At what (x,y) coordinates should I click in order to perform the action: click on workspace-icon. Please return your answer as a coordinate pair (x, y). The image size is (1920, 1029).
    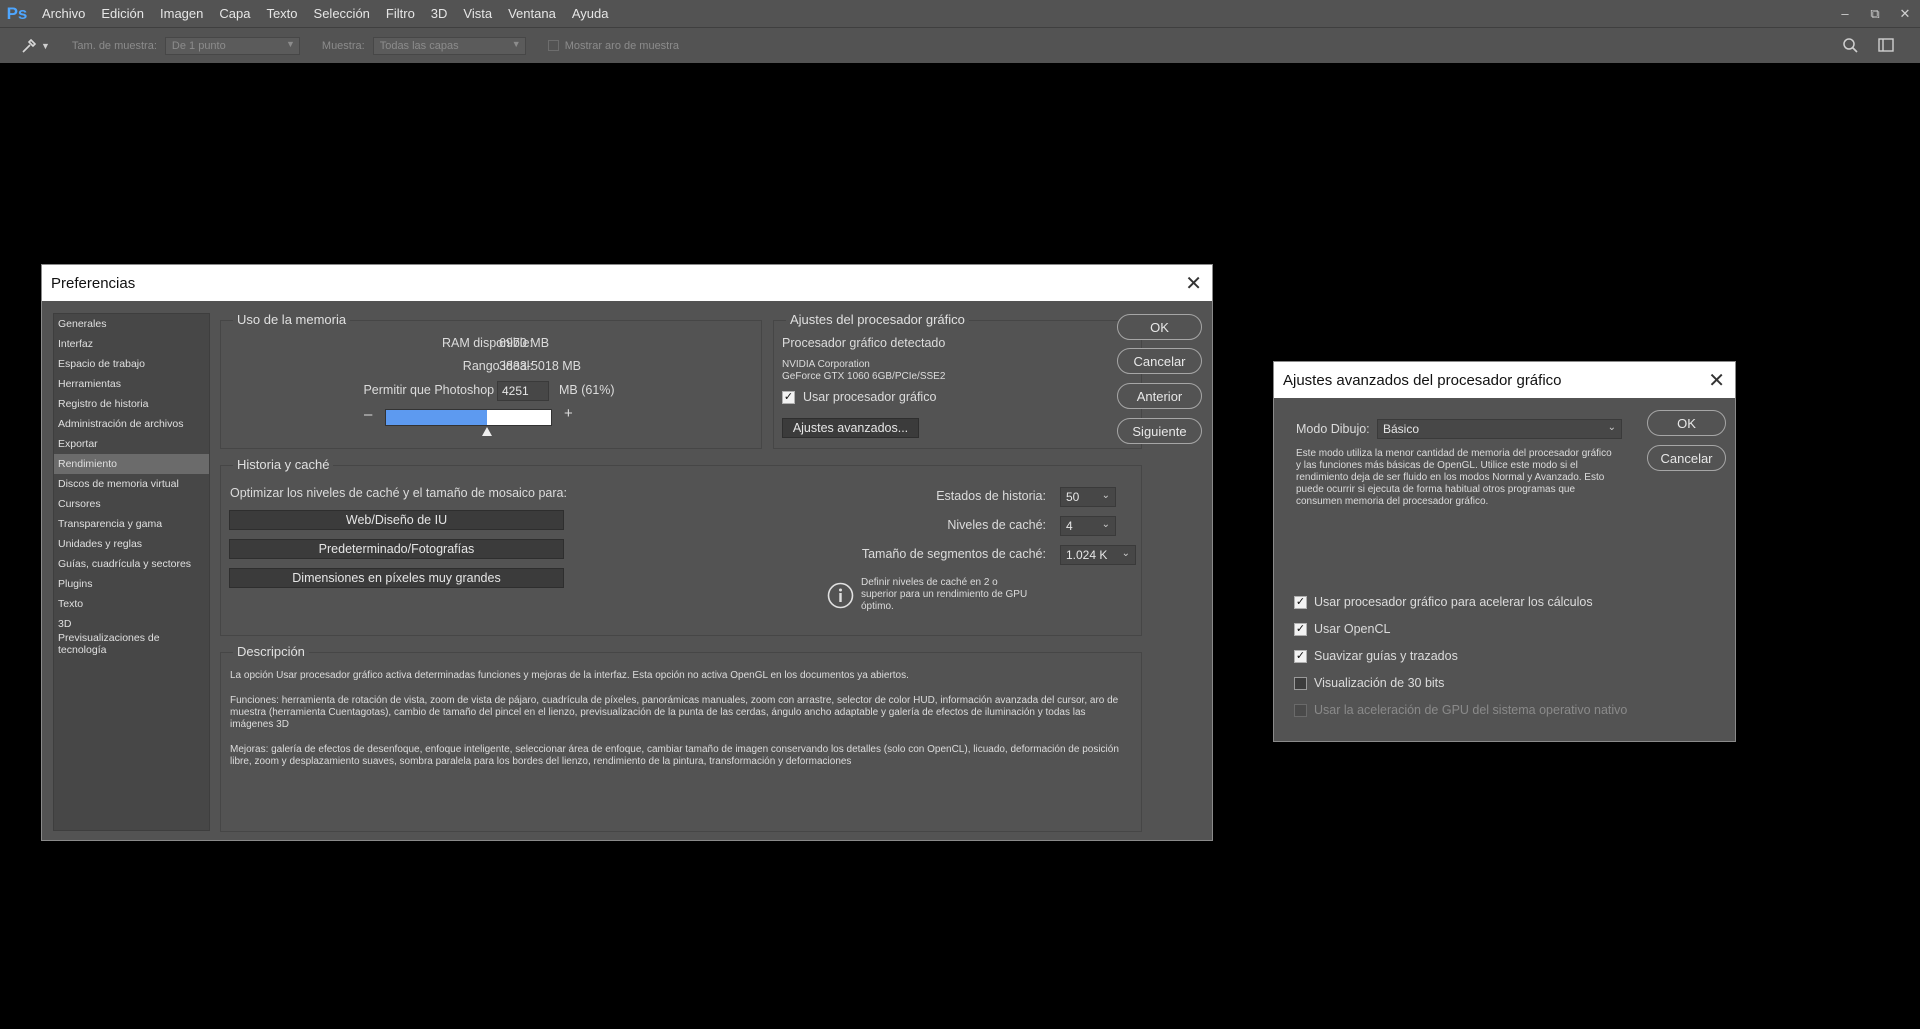
    Looking at the image, I should click on (1886, 46).